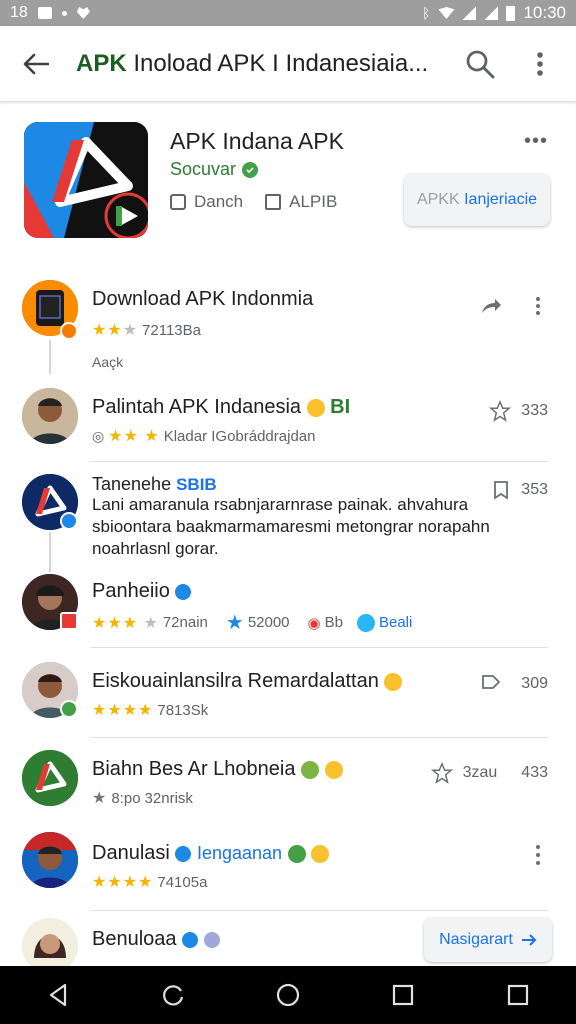 This screenshot has width=576, height=1024. I want to click on row-count-b: 433, so click(534, 772).